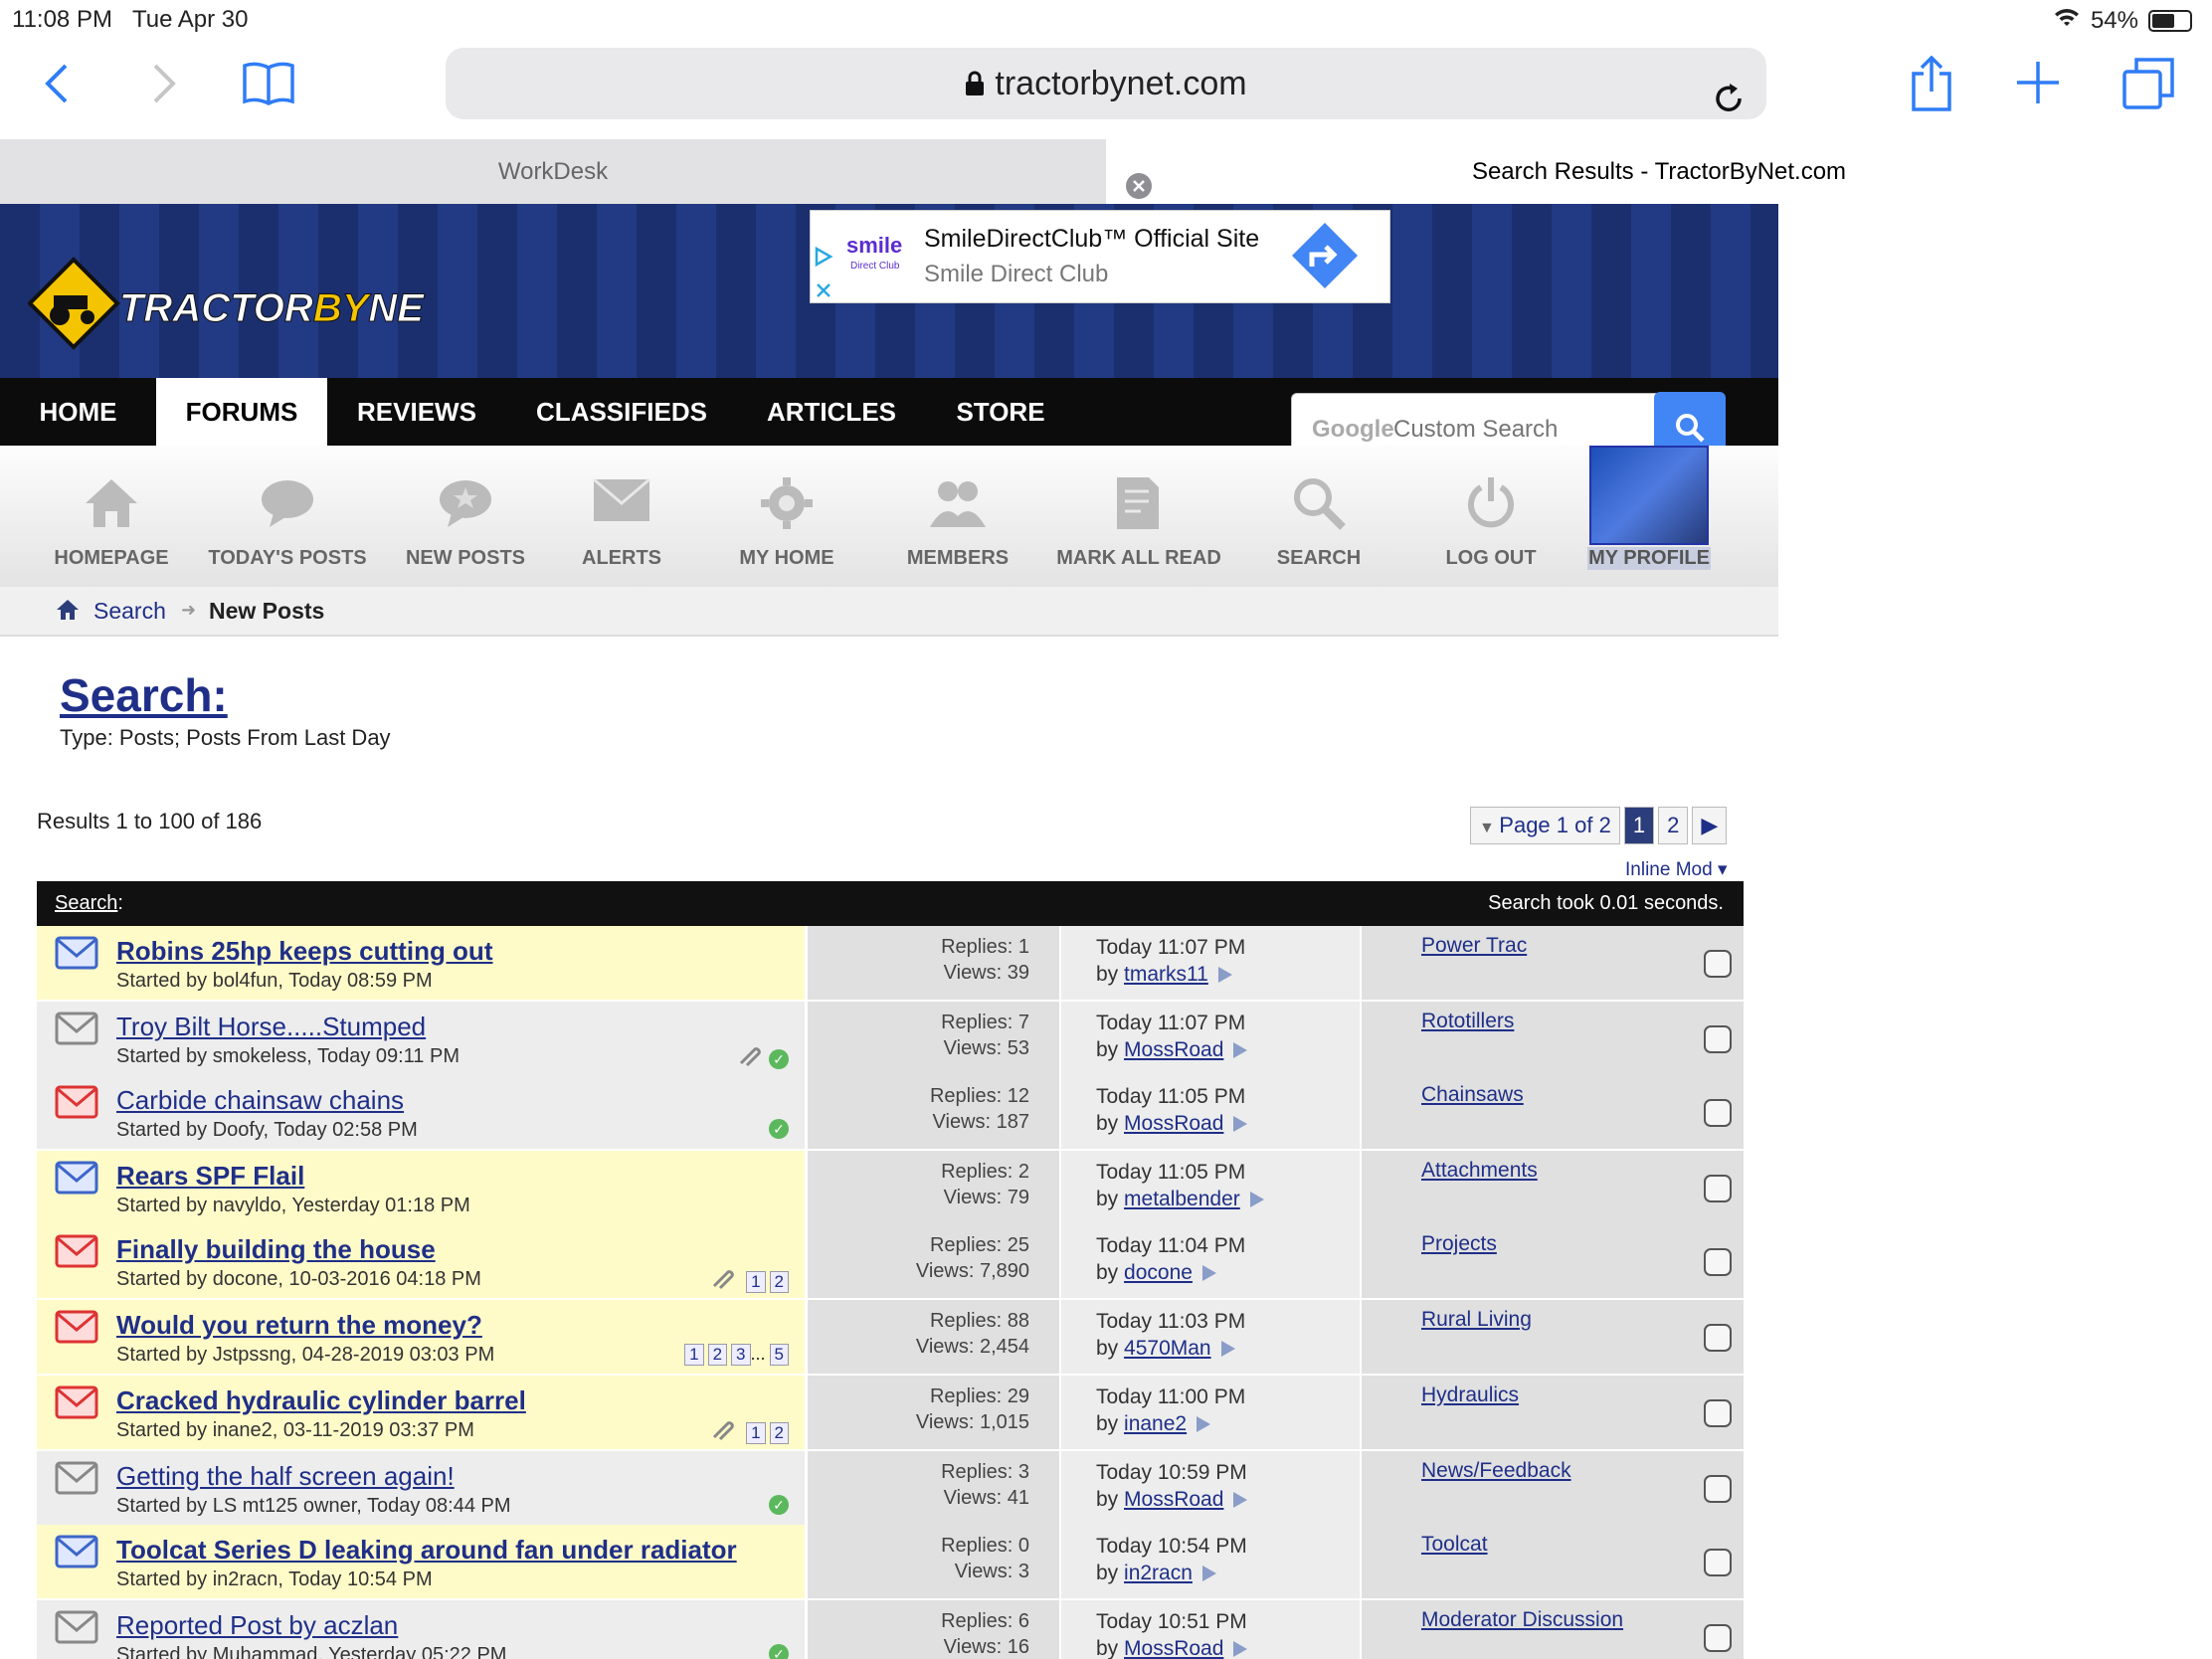  Describe the element at coordinates (1729, 103) in the screenshot. I see `reload-icon` at that location.